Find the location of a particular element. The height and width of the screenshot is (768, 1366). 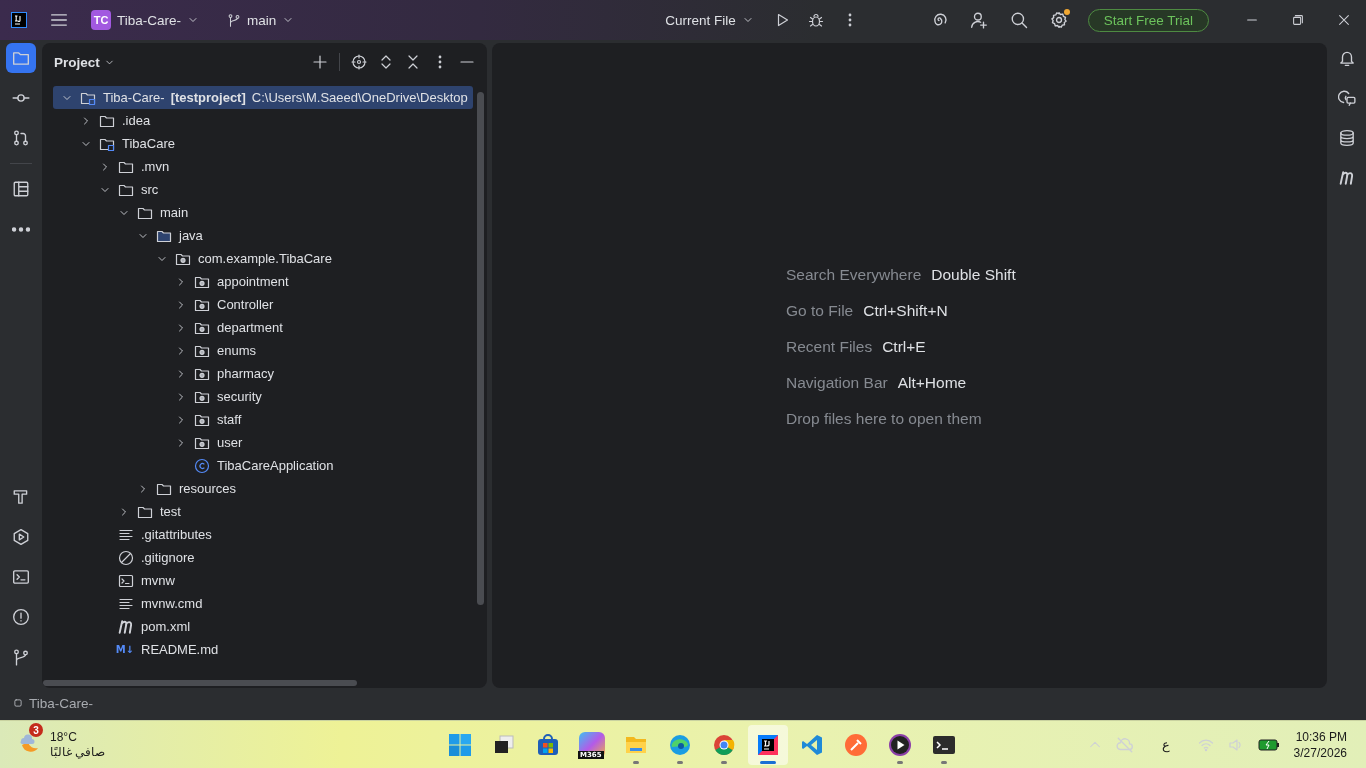

hint-action: Go to File is located at coordinates (820, 311).